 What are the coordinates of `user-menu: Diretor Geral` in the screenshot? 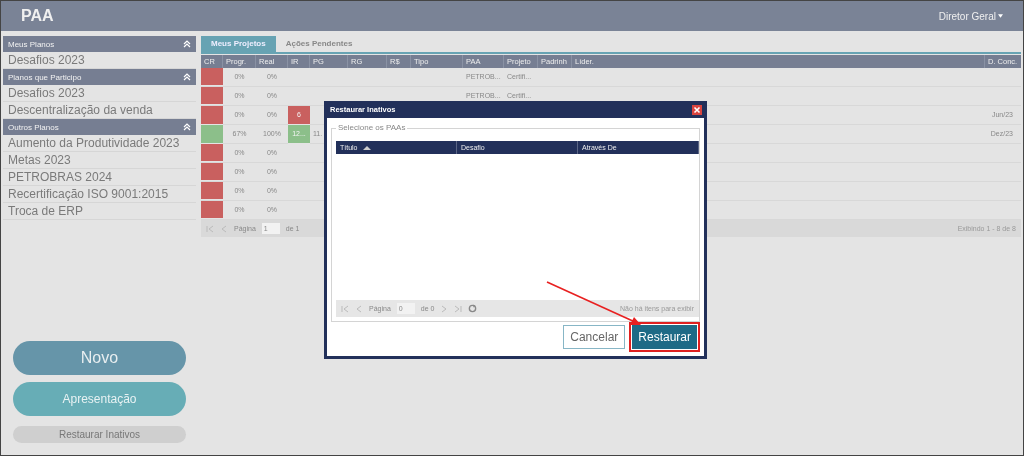 It's located at (970, 16).